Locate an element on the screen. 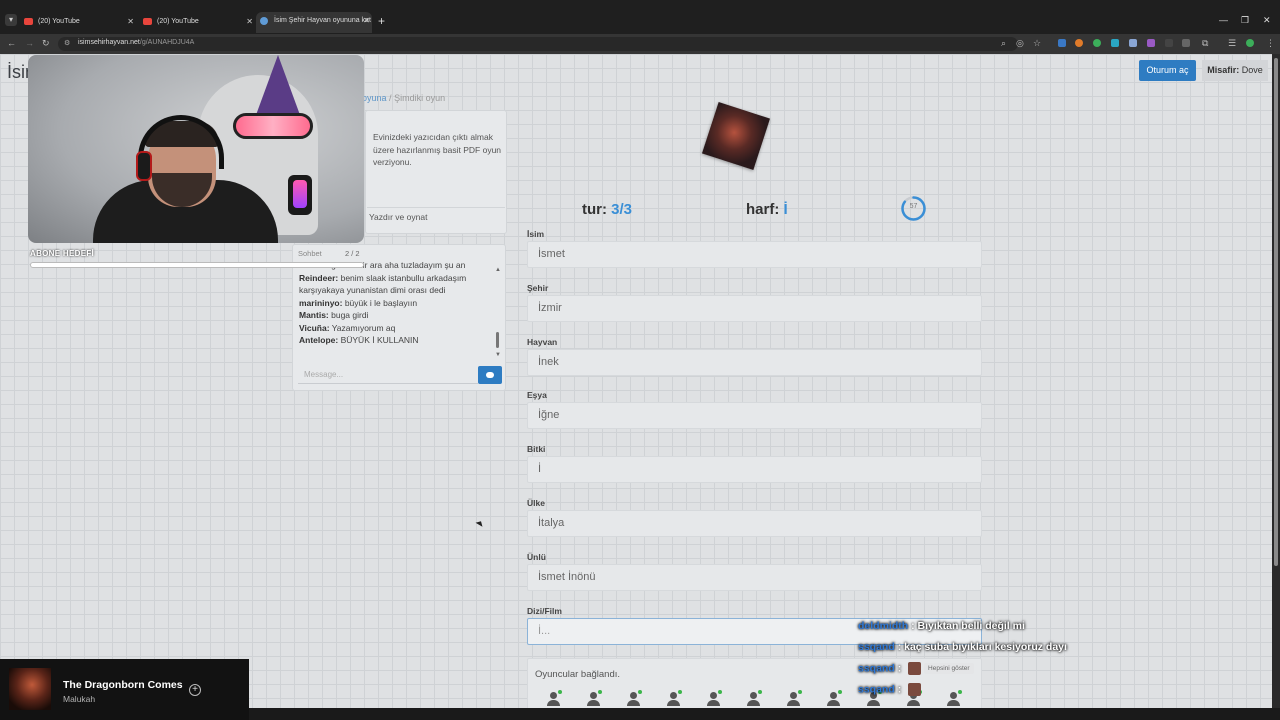  forward-icon: → is located at coordinates (29, 43).